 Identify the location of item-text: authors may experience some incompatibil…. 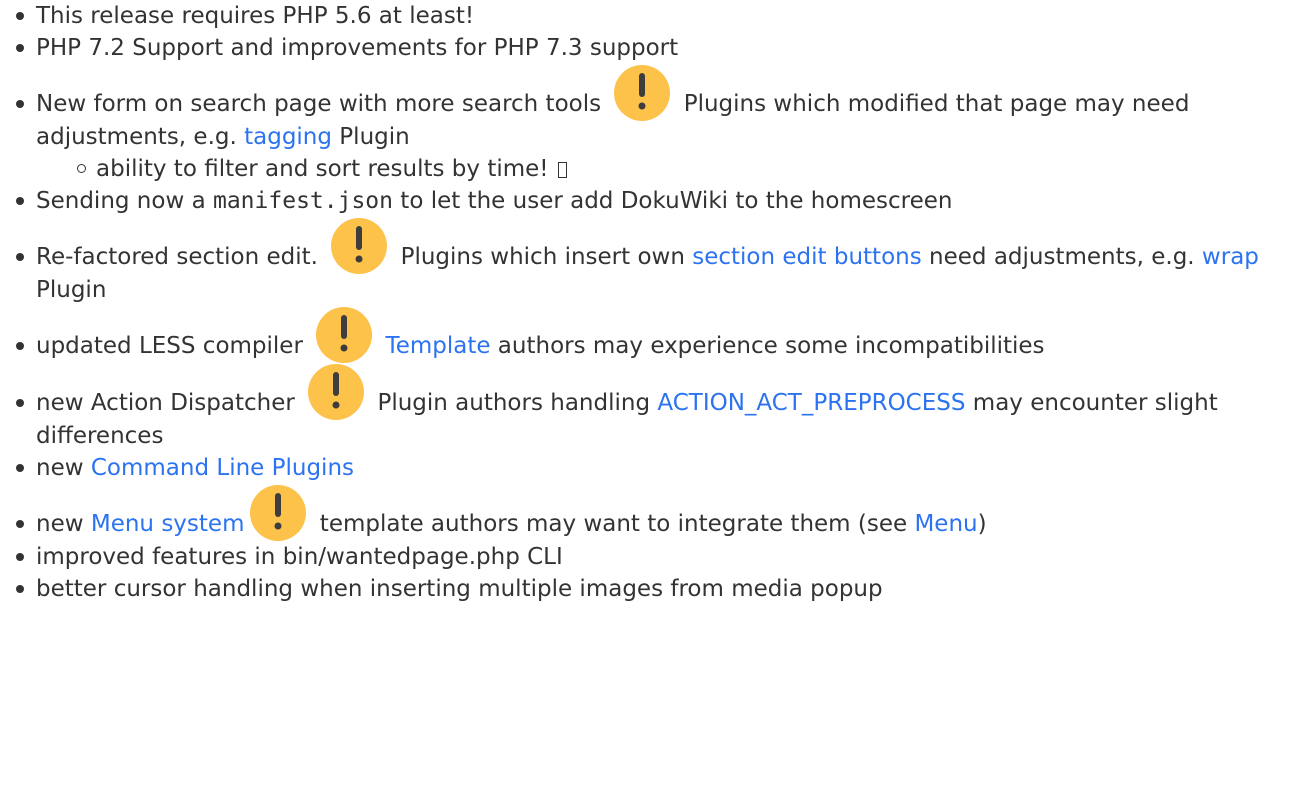
(767, 346).